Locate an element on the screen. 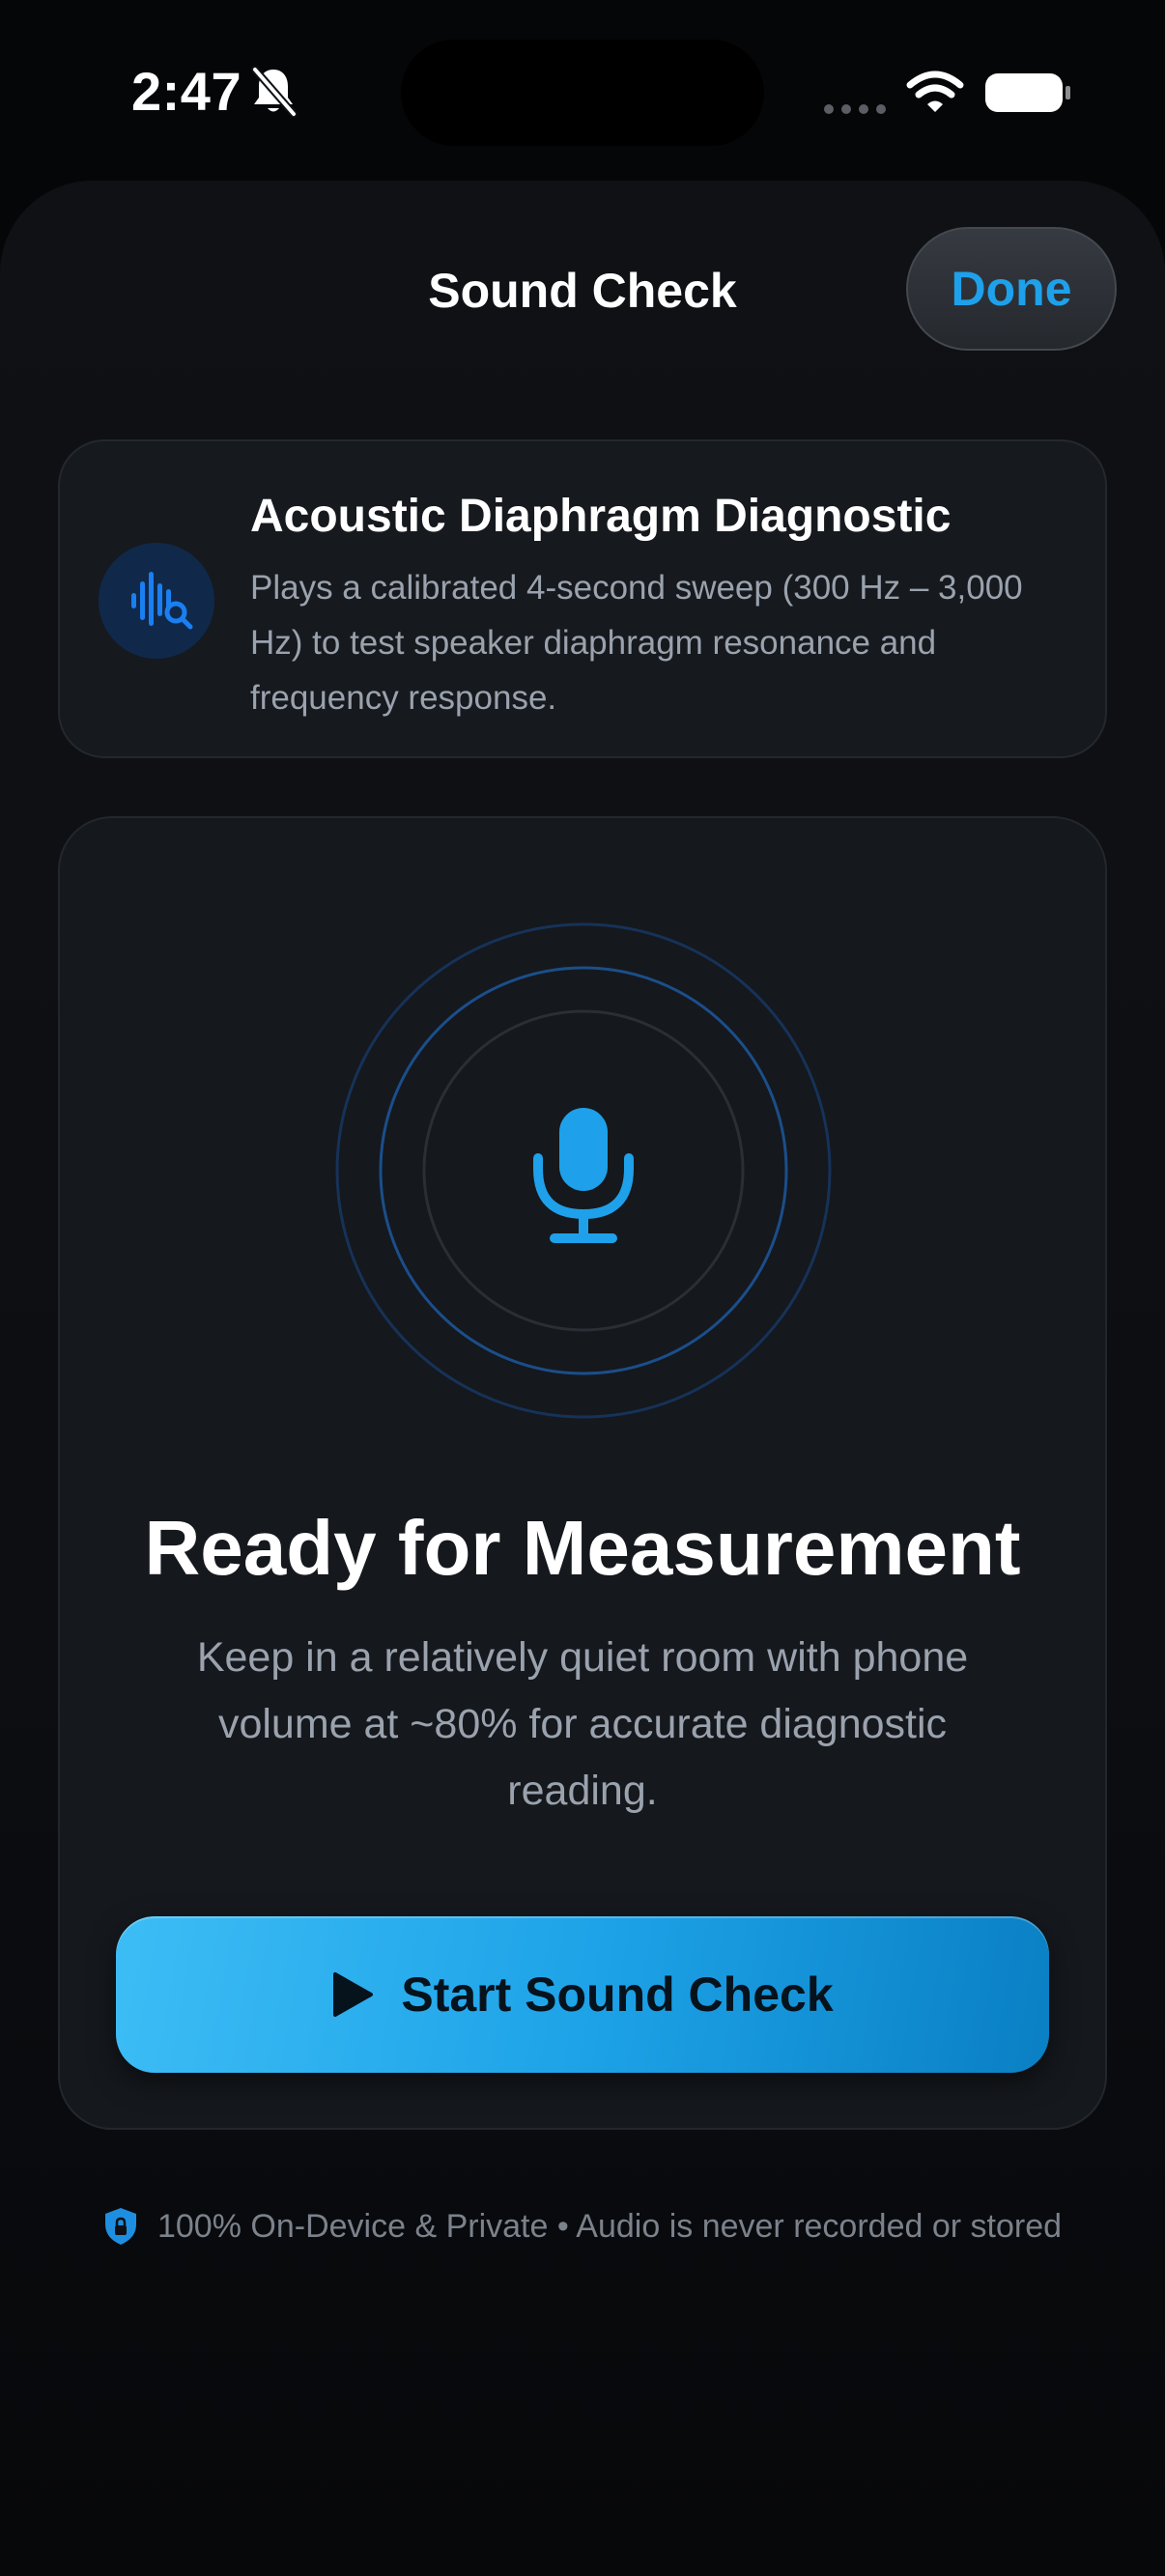 The height and width of the screenshot is (2576, 1165). ready-title: Ready for Measurement is located at coordinates (582, 1548).